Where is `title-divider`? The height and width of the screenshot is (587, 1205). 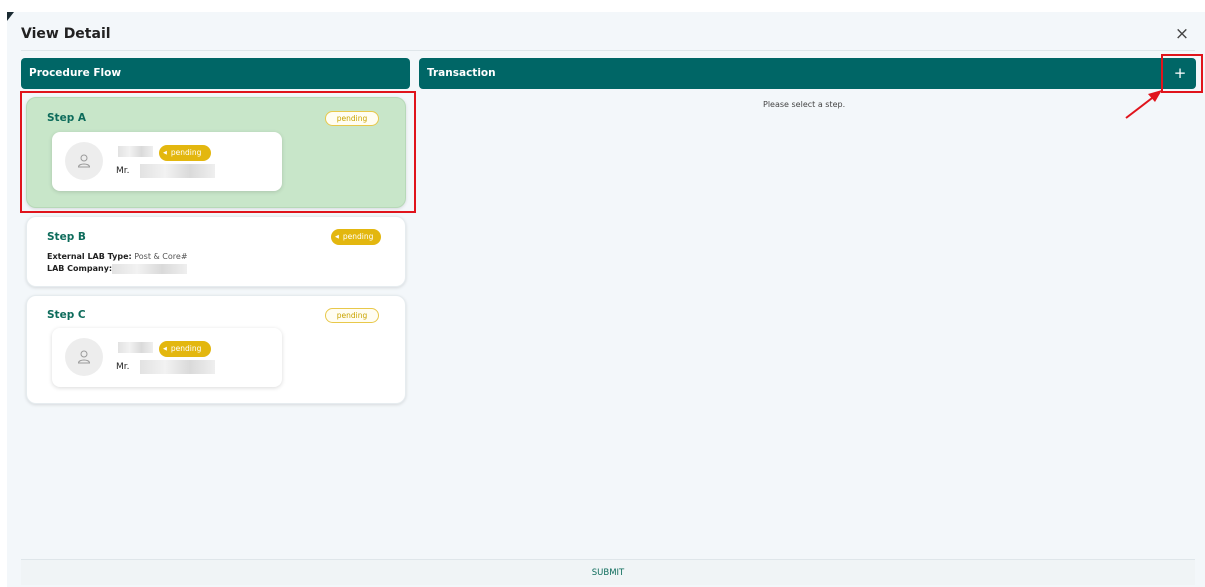
title-divider is located at coordinates (608, 50).